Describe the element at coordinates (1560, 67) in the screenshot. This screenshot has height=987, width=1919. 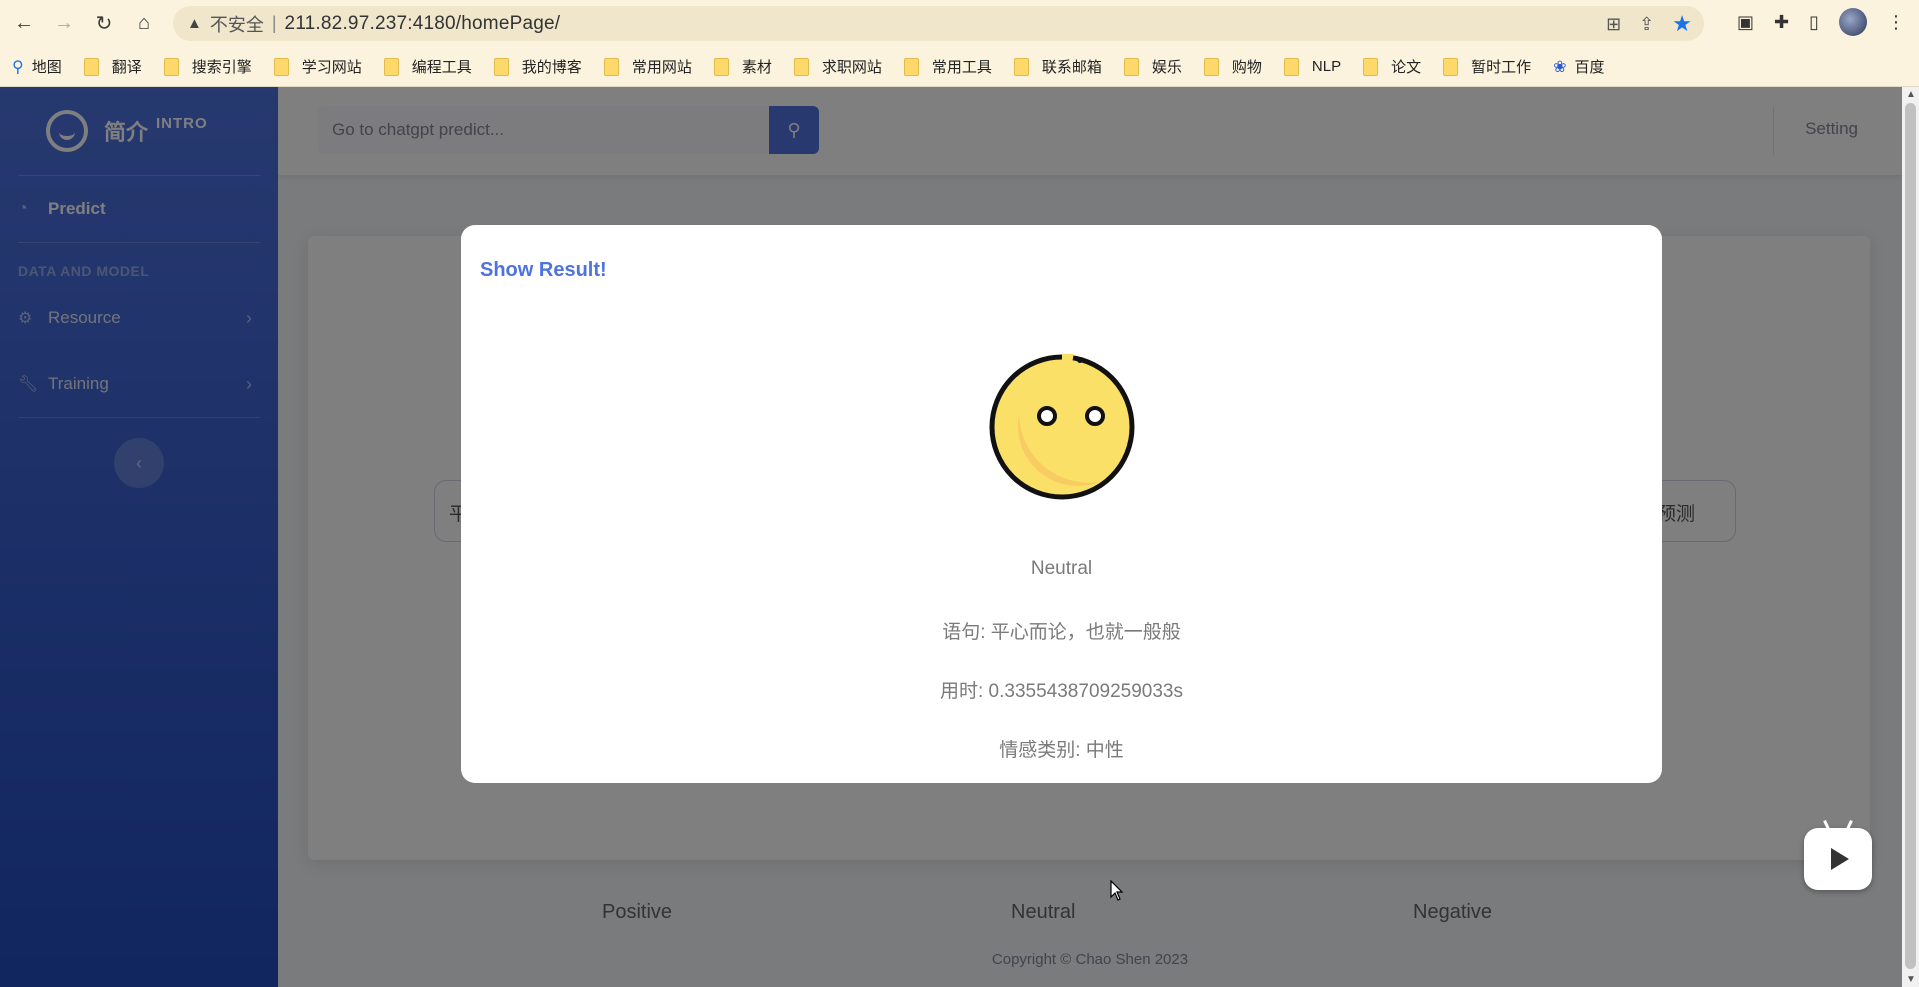
I see `baidu-paw-icon: ❀` at that location.